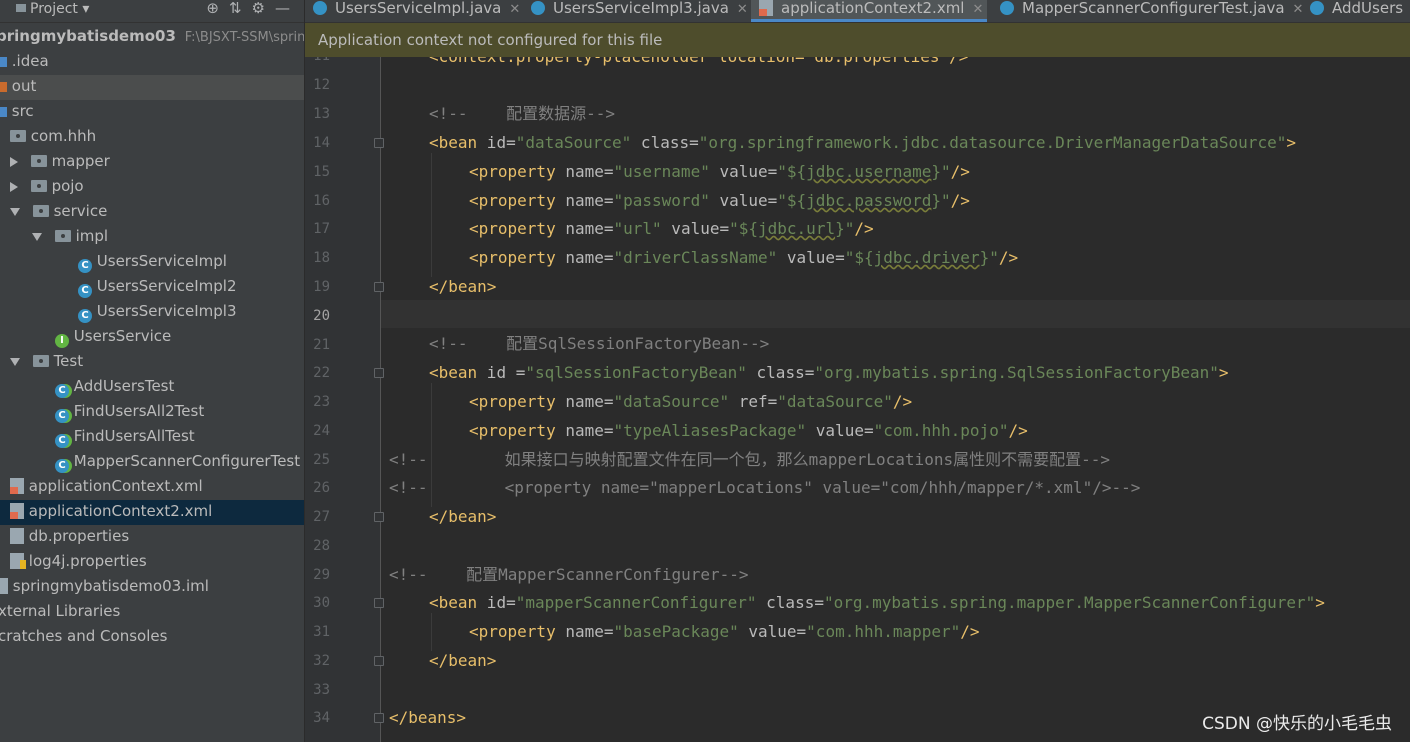 This screenshot has width=1410, height=742. I want to click on code-tag: >, so click(1223, 372).